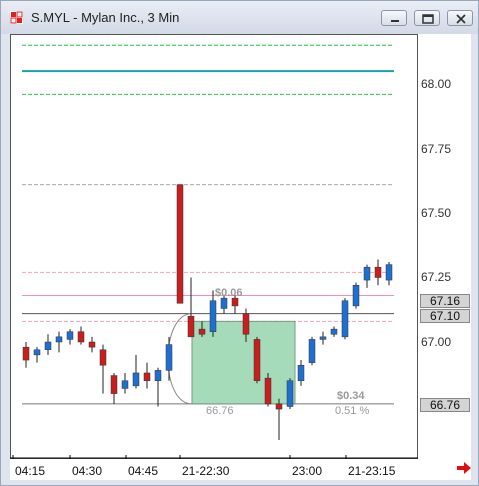 The width and height of the screenshot is (479, 486). What do you see at coordinates (395, 21) in the screenshot?
I see `minimize-icon` at bounding box center [395, 21].